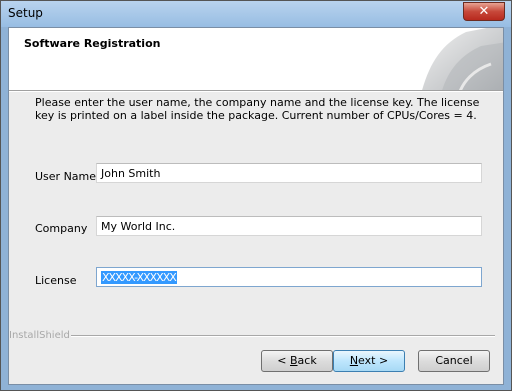 The image size is (512, 391). What do you see at coordinates (354, 360) in the screenshot?
I see `next-button-mnemonic: N` at bounding box center [354, 360].